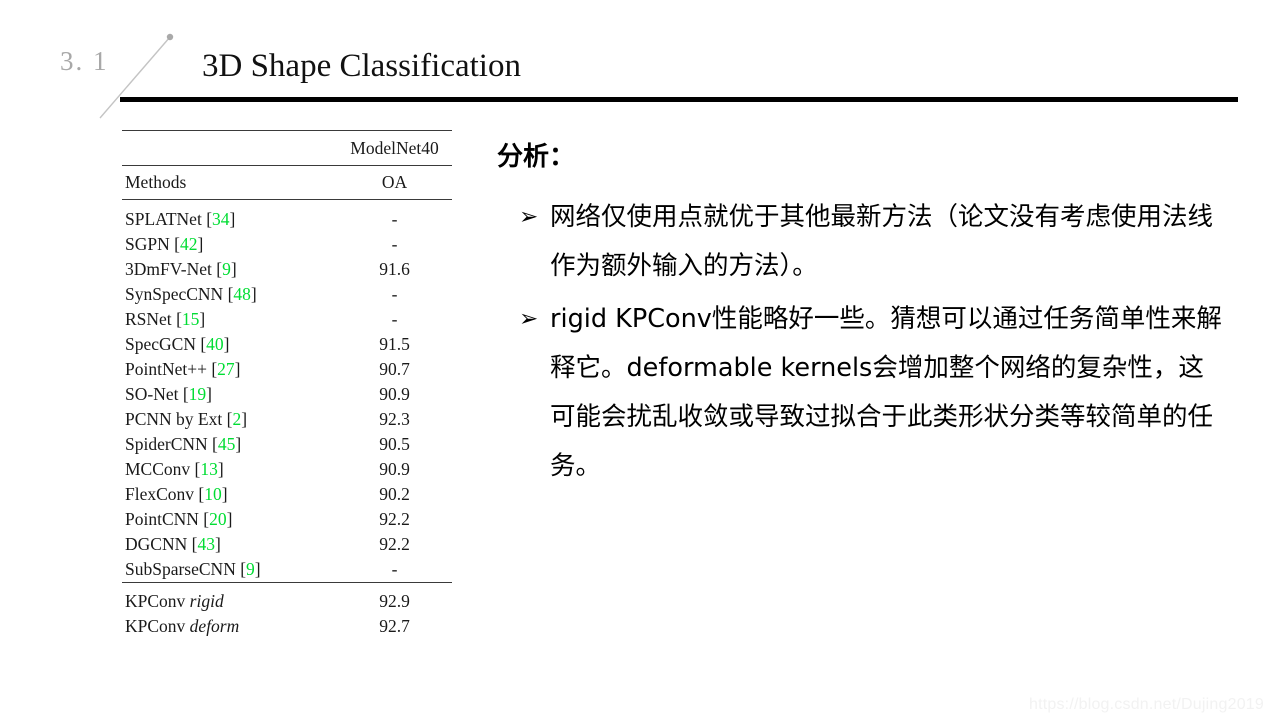  I want to click on table-row-highlight: KPConv rigid 92.9, so click(287, 599).